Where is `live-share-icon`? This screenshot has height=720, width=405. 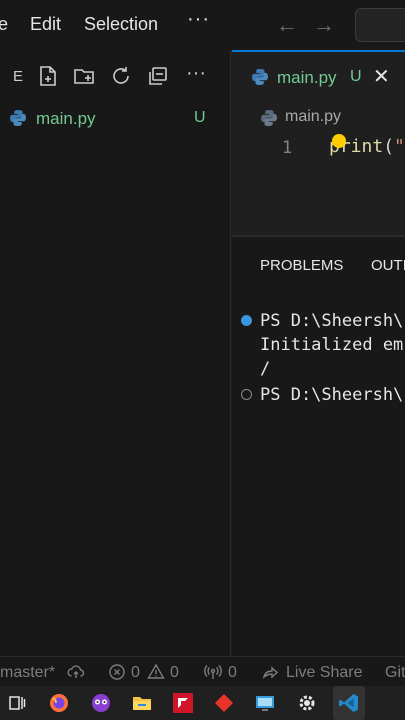 live-share-icon is located at coordinates (270, 672).